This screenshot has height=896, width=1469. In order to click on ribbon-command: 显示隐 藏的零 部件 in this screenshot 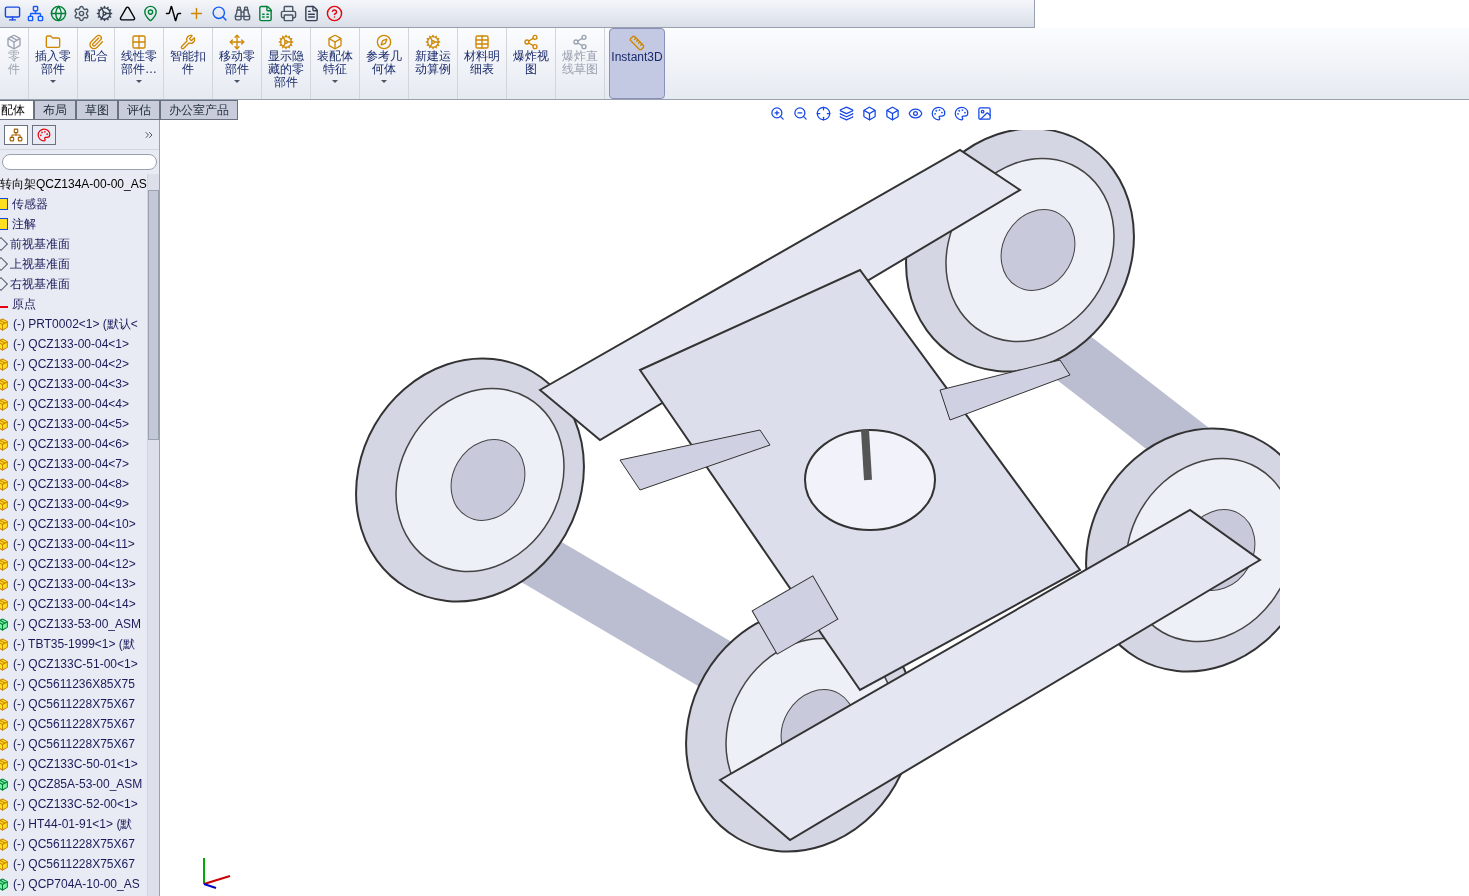, I will do `click(286, 63)`.